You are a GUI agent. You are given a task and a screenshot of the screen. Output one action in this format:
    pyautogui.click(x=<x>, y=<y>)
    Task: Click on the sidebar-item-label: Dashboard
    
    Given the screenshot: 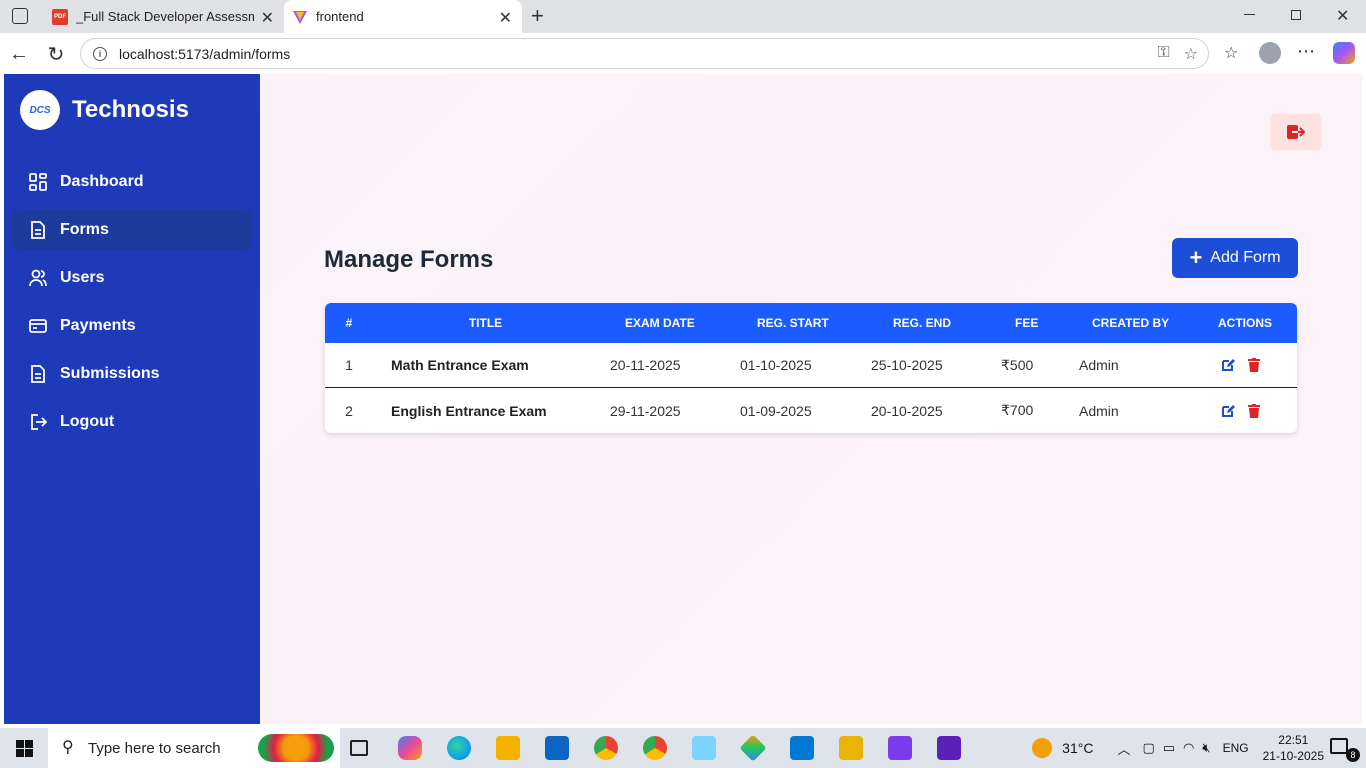 What is the action you would take?
    pyautogui.click(x=102, y=181)
    